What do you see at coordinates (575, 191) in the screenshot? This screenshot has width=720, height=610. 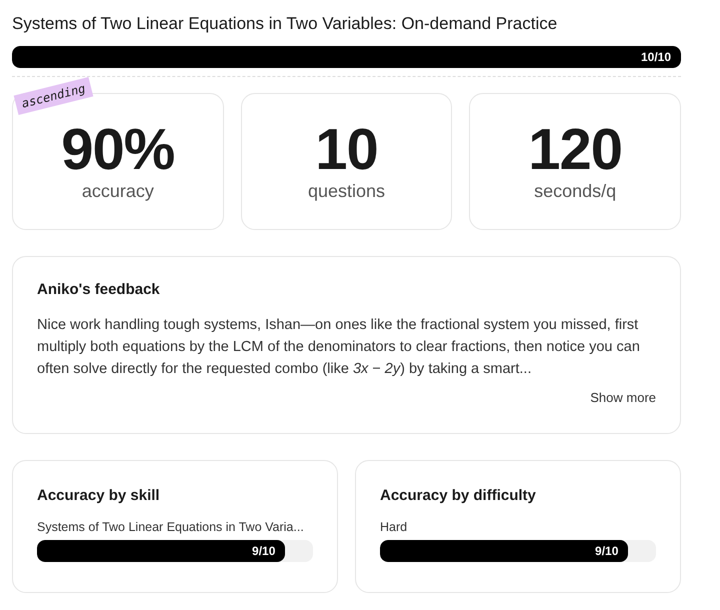 I see `stat-label: seconds/q` at bounding box center [575, 191].